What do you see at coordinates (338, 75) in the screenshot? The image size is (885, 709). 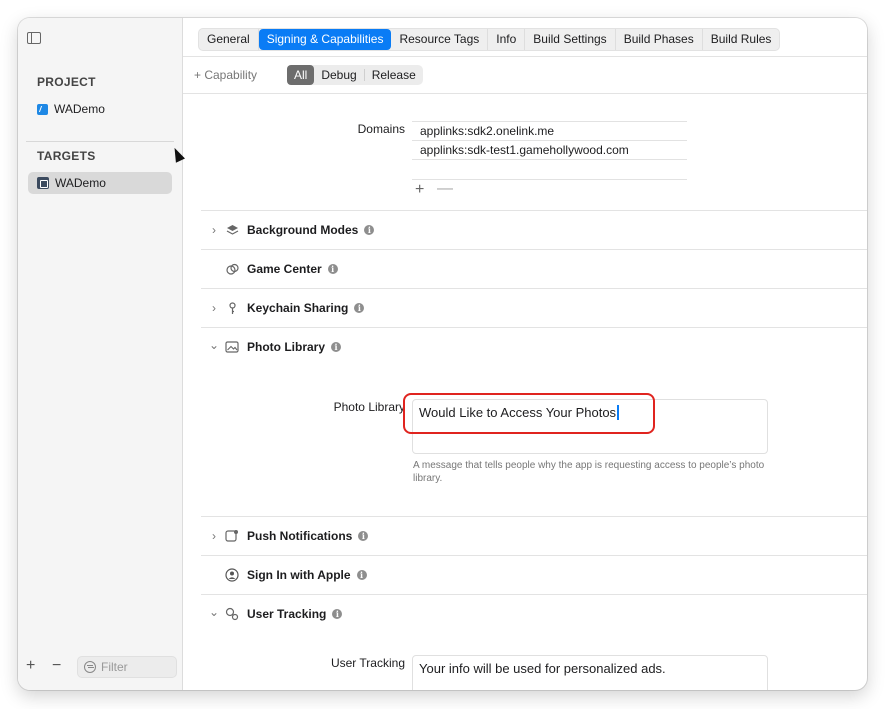 I see `segment-debug: Debug` at bounding box center [338, 75].